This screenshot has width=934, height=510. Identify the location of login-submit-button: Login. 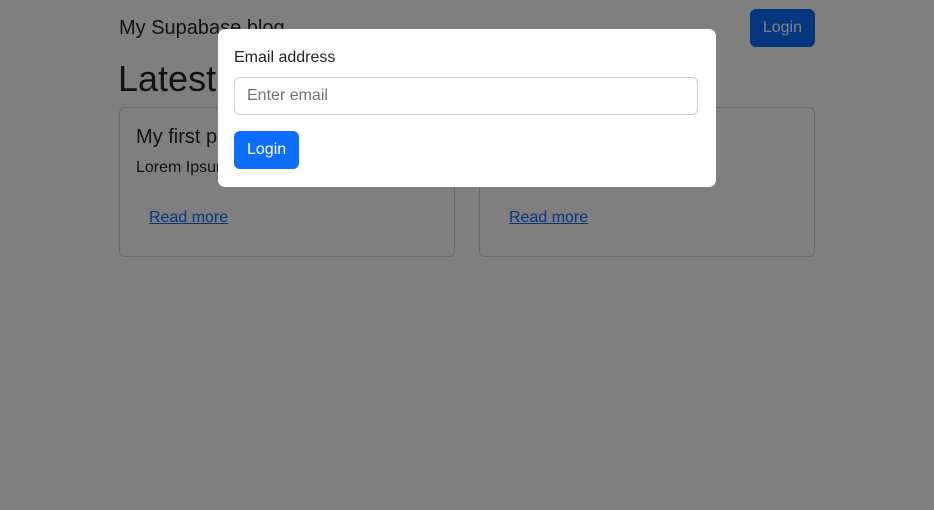
(267, 150).